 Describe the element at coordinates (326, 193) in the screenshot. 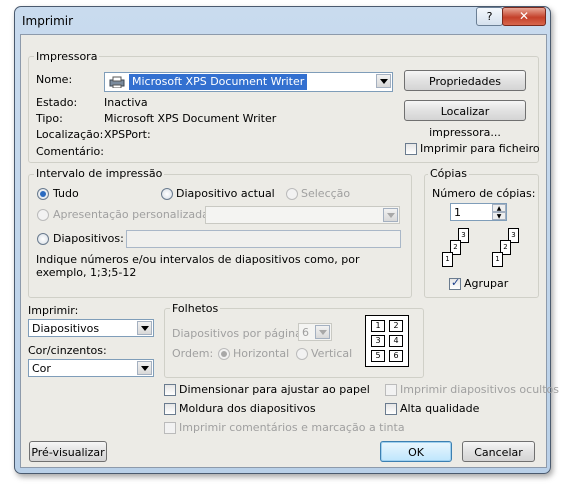

I see `range-selection-label: Selecção` at that location.